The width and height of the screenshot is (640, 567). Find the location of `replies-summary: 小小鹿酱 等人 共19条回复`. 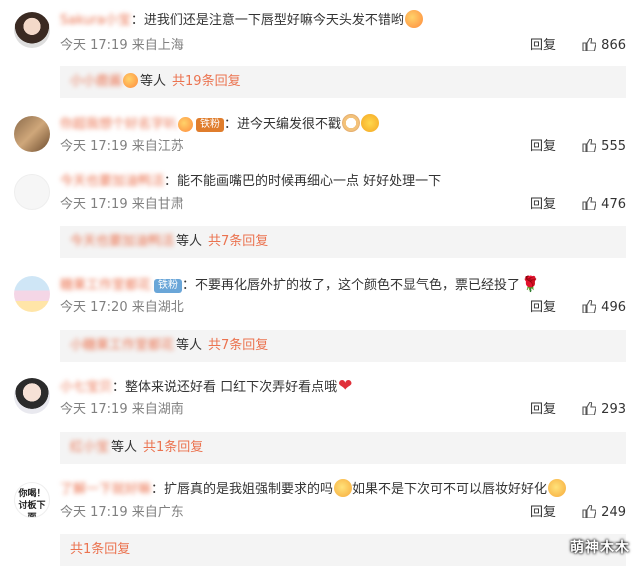

replies-summary: 小小鹿酱 等人 共19条回复 is located at coordinates (343, 82).